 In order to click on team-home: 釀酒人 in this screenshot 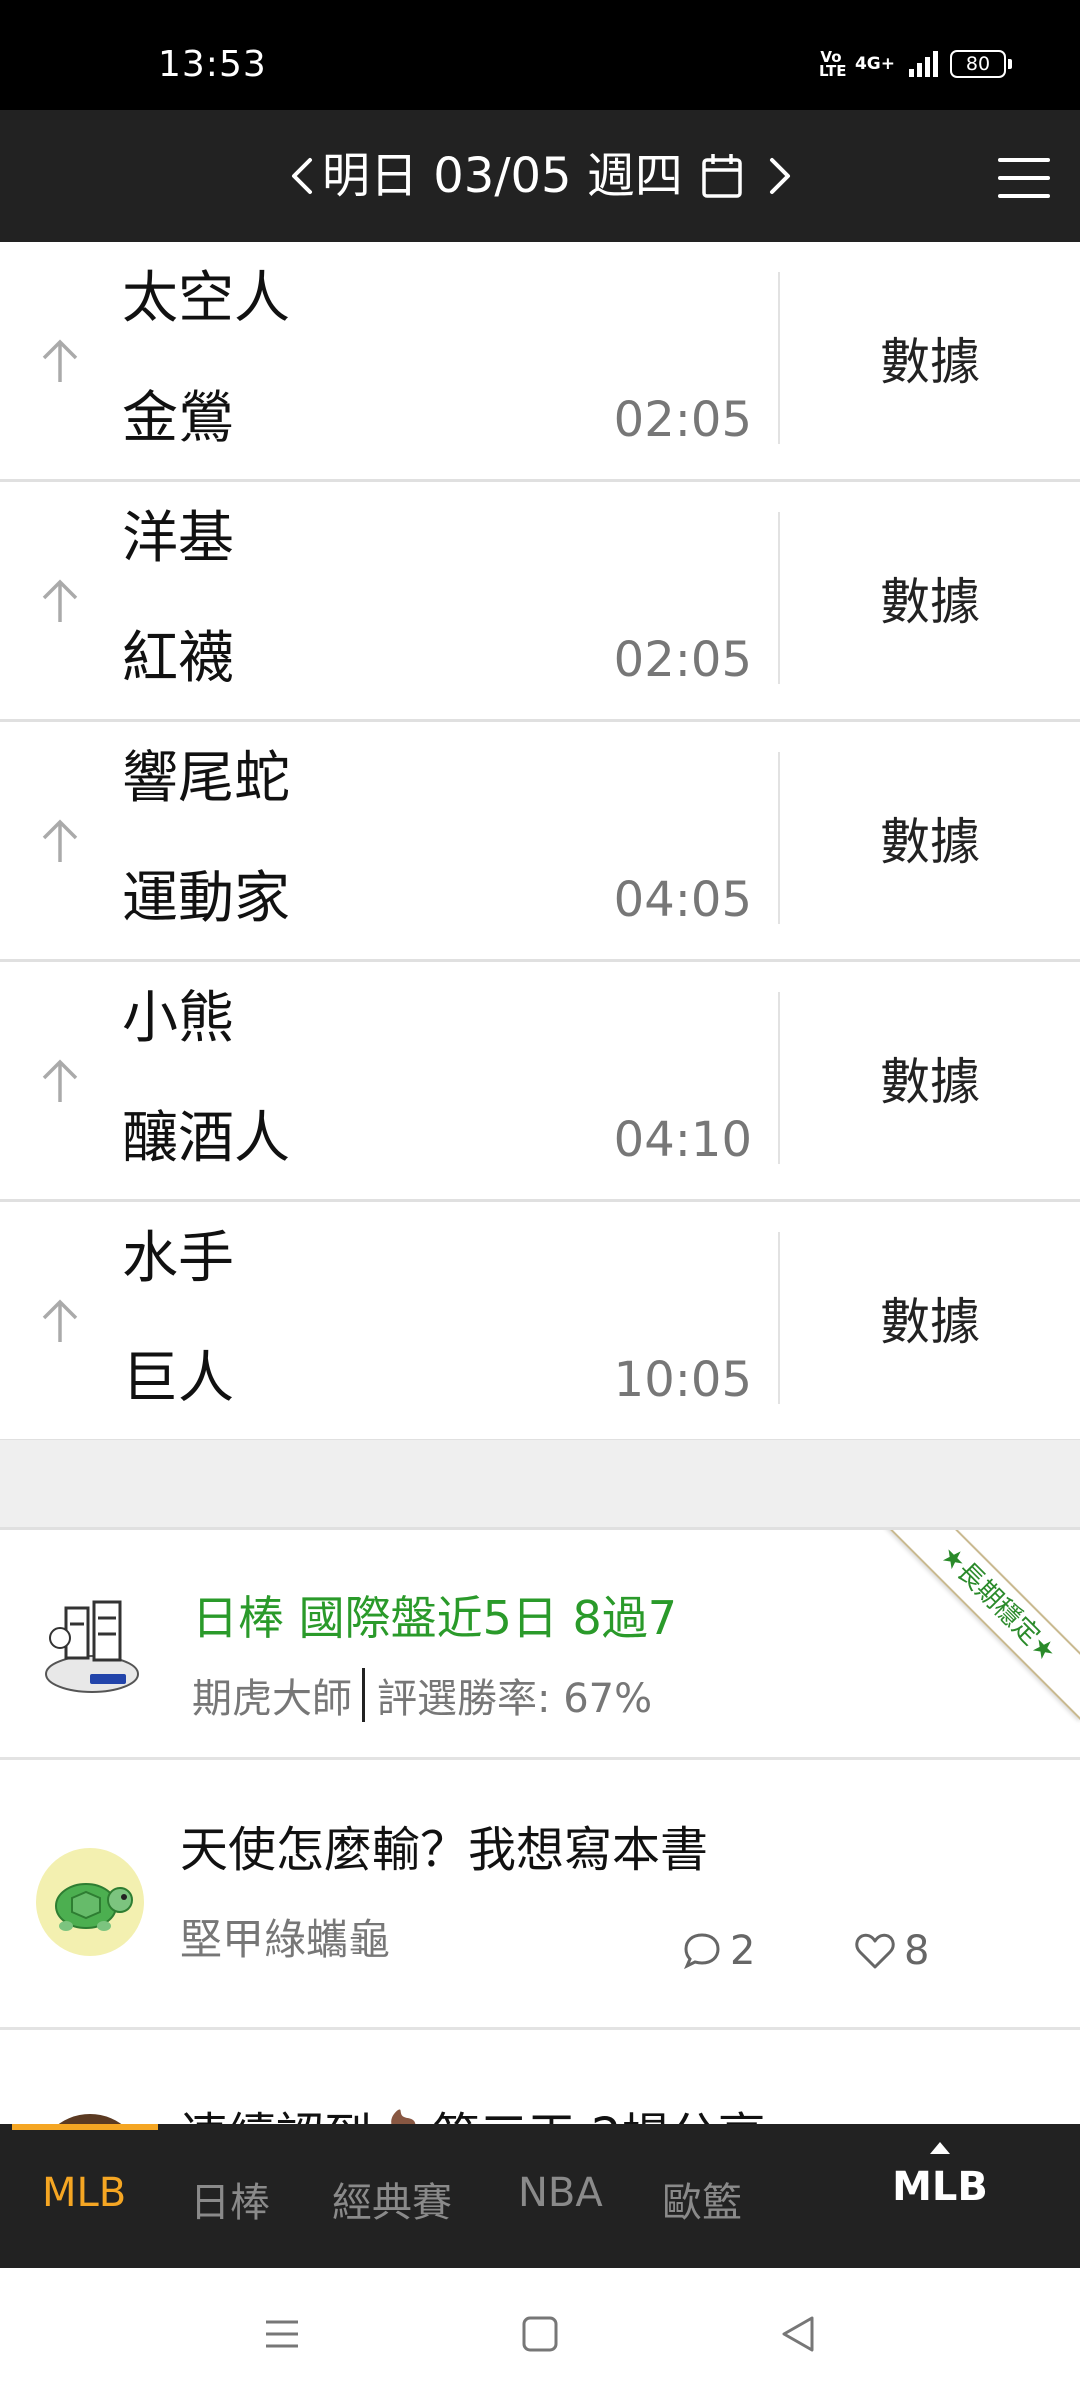, I will do `click(206, 1138)`.